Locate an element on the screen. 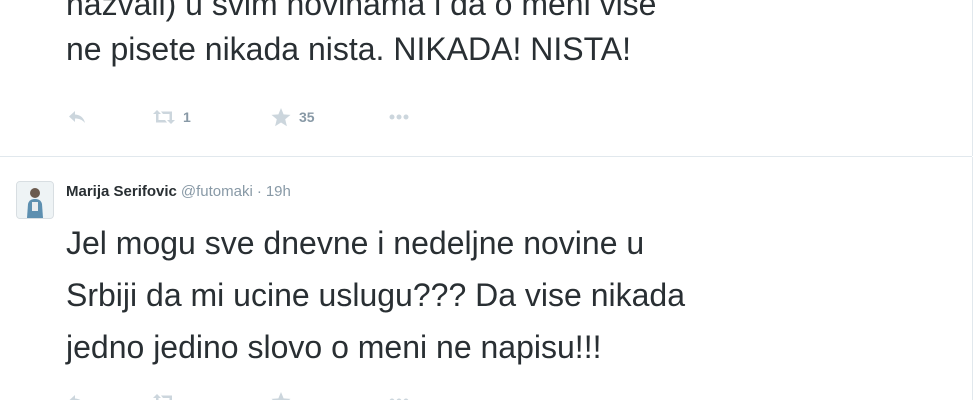 The width and height of the screenshot is (980, 400). avatar is located at coordinates (35, 200).